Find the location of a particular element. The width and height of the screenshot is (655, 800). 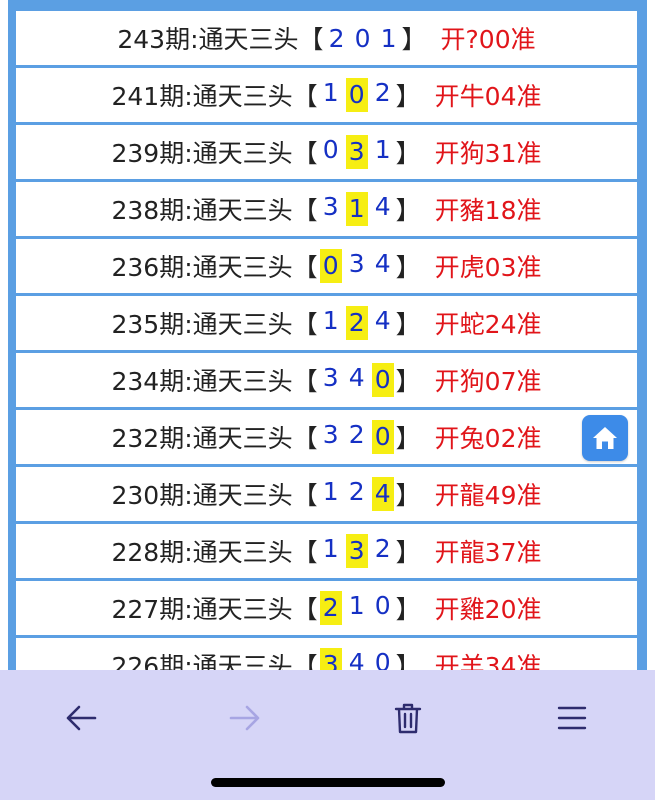

forward-arrow-icon is located at coordinates (244, 718).